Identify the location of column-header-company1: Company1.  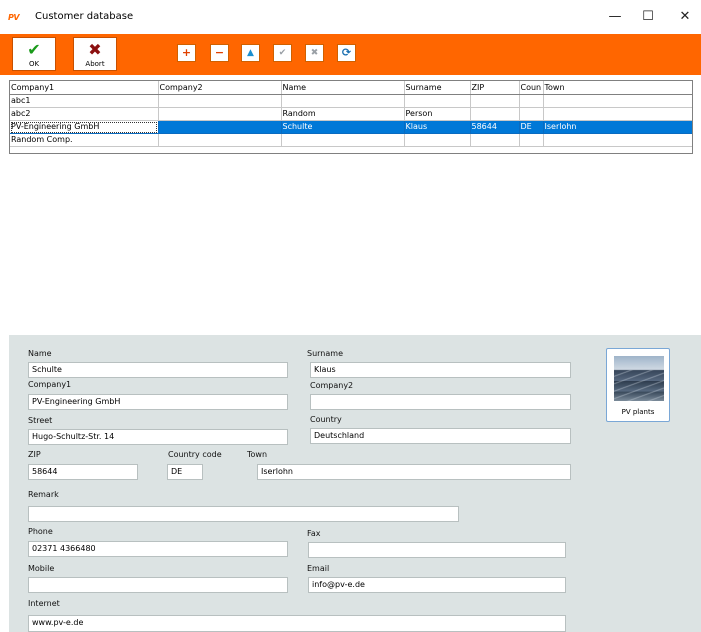
(84, 88).